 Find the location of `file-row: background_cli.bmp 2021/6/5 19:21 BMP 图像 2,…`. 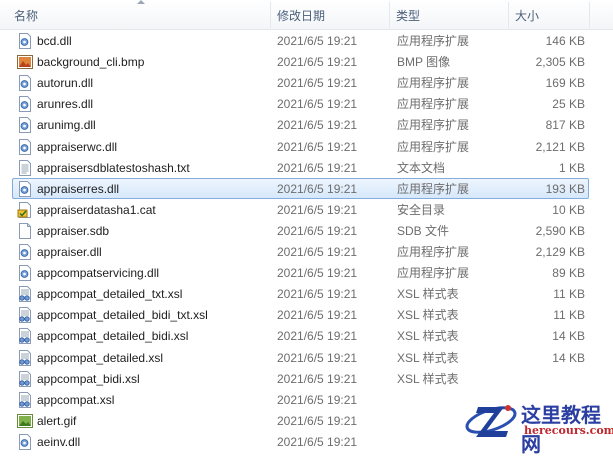

file-row: background_cli.bmp 2021/6/5 19:21 BMP 图像 2,… is located at coordinates (300, 61).